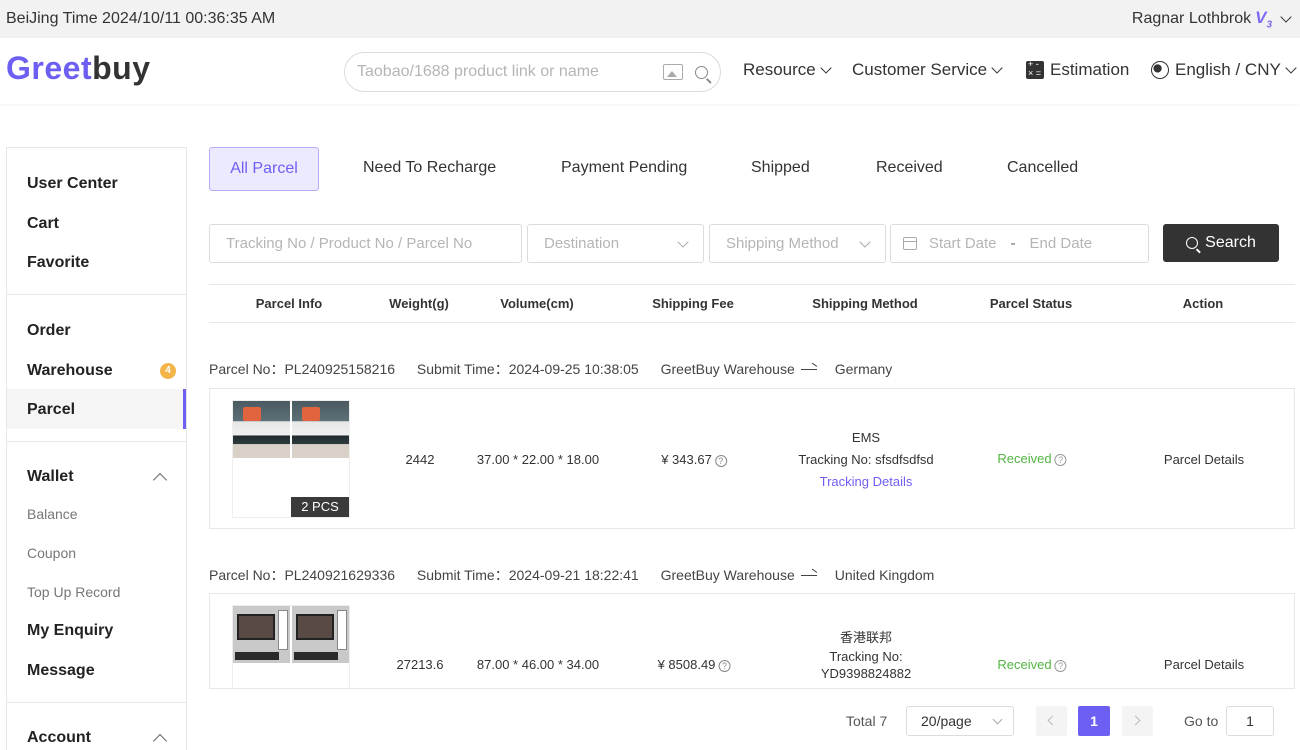 The width and height of the screenshot is (1300, 750). Describe the element at coordinates (50, 477) in the screenshot. I see `sidebar-item-wallet: Wallet` at that location.